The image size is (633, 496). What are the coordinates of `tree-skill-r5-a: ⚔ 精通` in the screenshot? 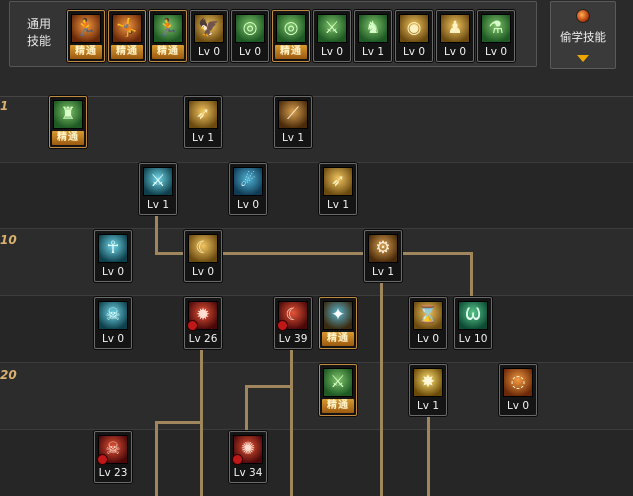 It's located at (338, 390).